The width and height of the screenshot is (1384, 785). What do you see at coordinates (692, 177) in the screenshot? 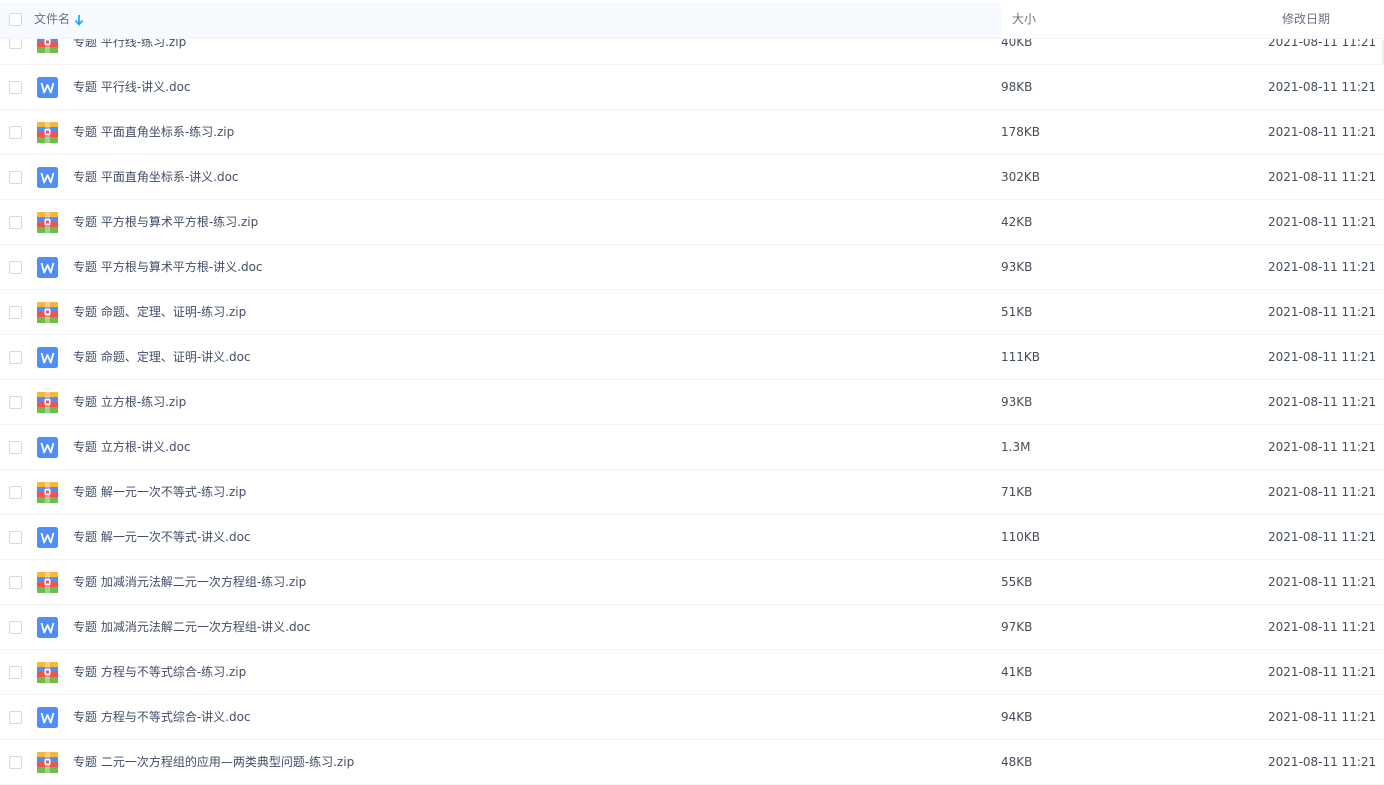
I see `file-row: 专题 平面直角坐标系-讲义.doc 302KB 2021-08-11 11:21` at bounding box center [692, 177].